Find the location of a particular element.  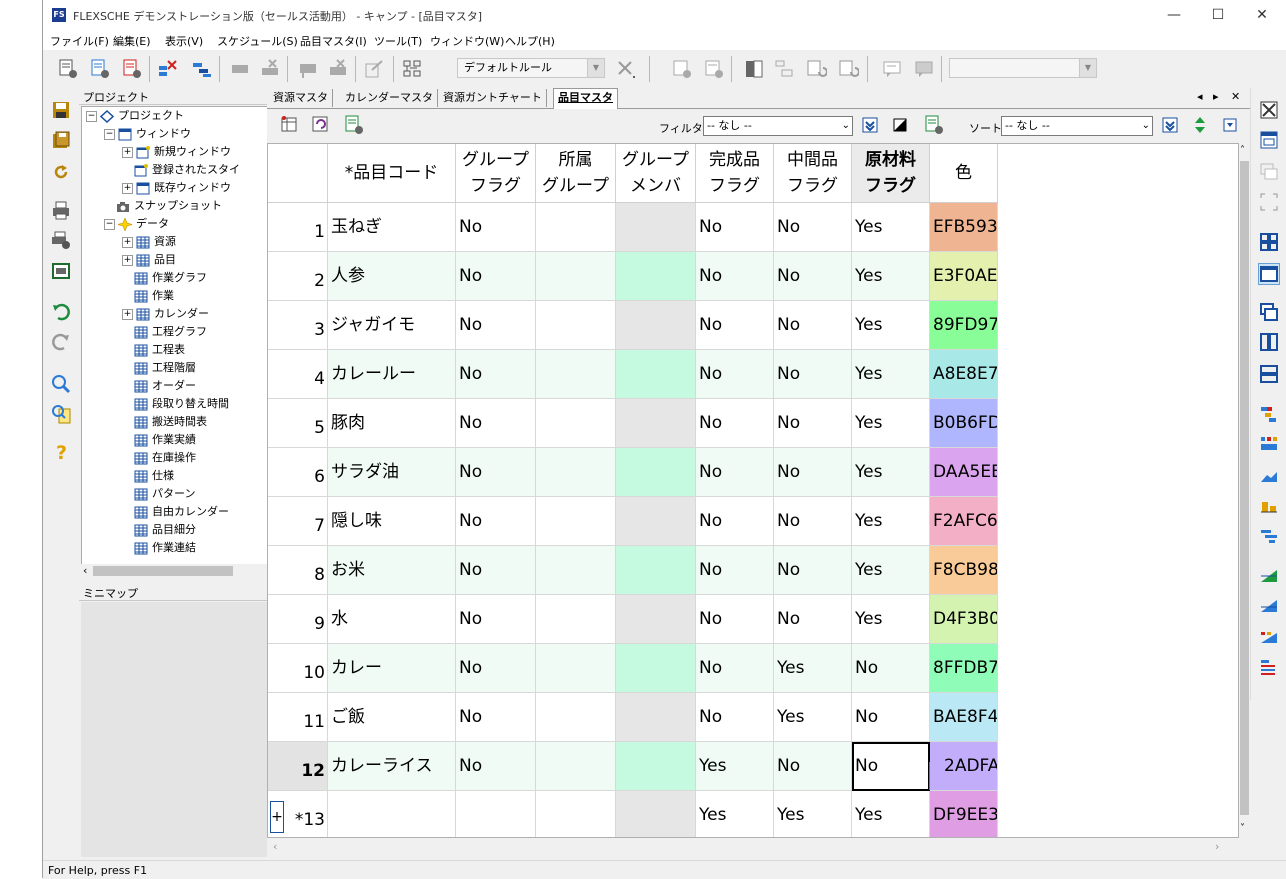

row-number: 3 is located at coordinates (298, 325).